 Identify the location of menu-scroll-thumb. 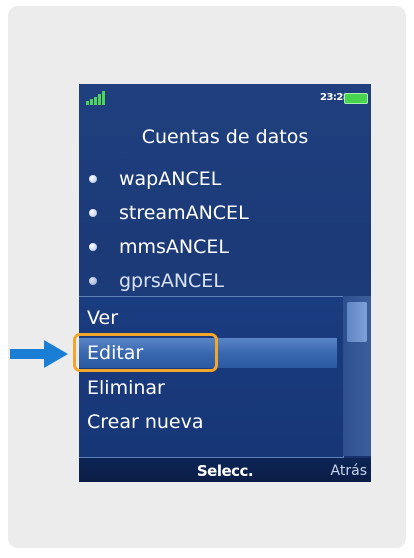
(357, 322).